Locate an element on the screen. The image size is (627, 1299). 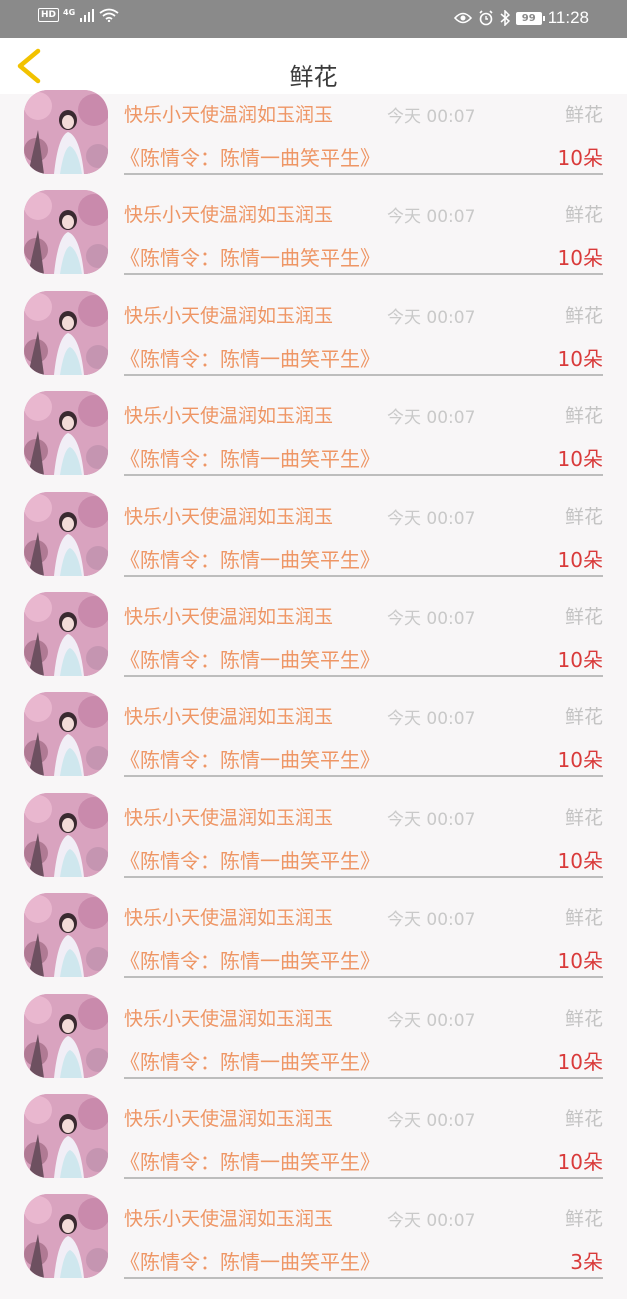
status-time: 11:28 is located at coordinates (568, 17).